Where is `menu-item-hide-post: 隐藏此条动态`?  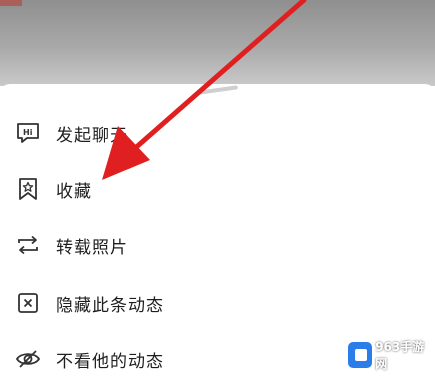
menu-item-hide-post: 隐藏此条动态 is located at coordinates (217, 303).